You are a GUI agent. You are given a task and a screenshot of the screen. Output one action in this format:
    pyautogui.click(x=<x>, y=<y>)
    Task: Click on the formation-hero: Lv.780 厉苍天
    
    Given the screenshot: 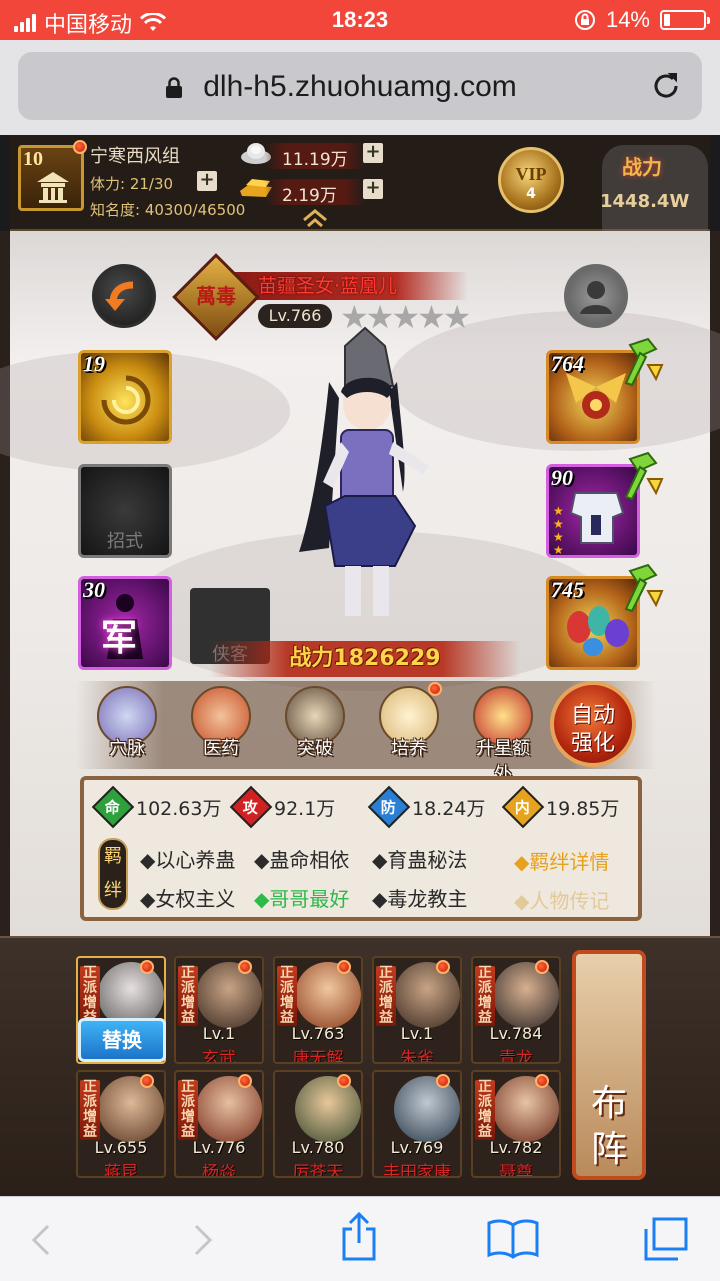 What is the action you would take?
    pyautogui.click(x=318, y=1124)
    